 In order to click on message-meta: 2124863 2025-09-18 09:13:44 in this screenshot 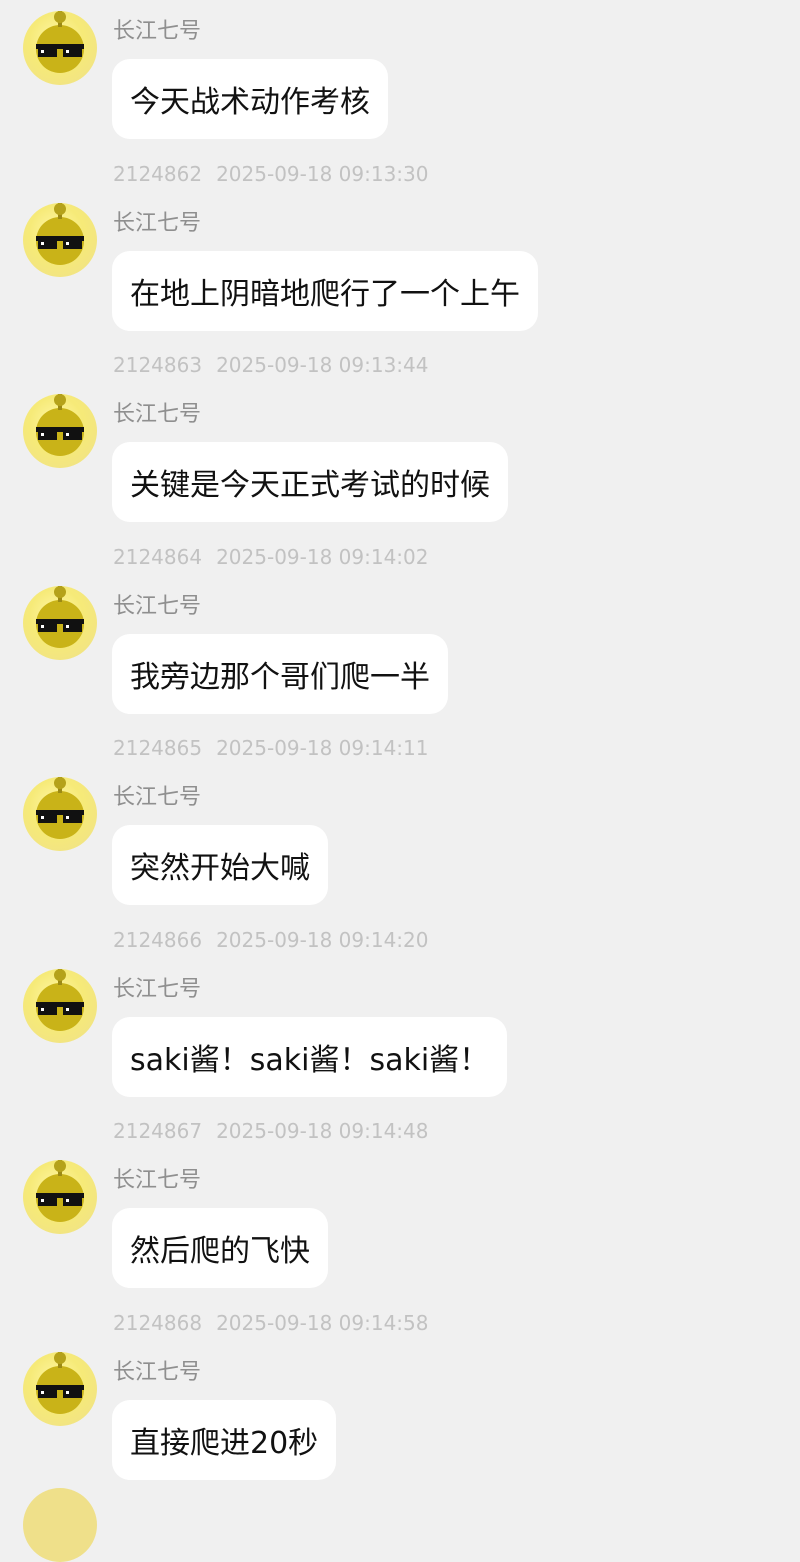, I will do `click(271, 365)`.